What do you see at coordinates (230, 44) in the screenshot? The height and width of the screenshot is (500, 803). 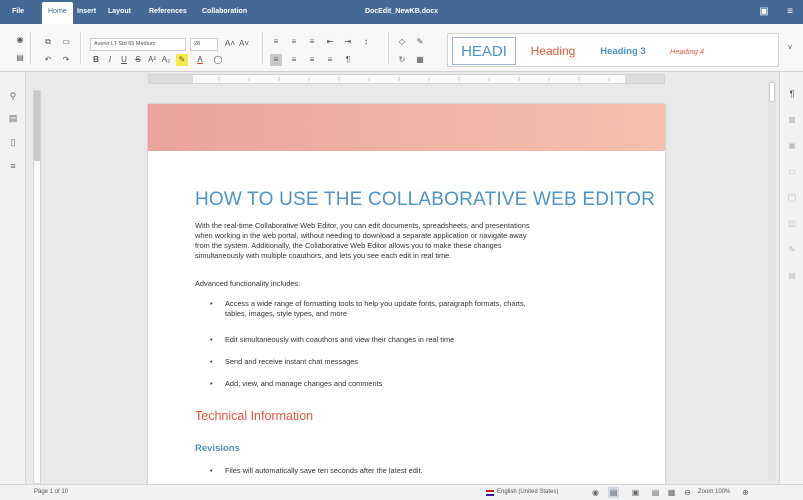 I see `increase-font-icon: A˄` at bounding box center [230, 44].